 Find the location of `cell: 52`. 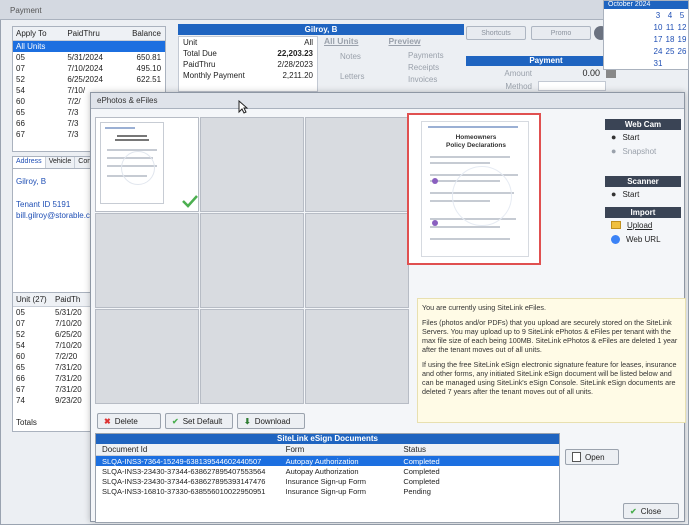

cell: 52 is located at coordinates (20, 79).